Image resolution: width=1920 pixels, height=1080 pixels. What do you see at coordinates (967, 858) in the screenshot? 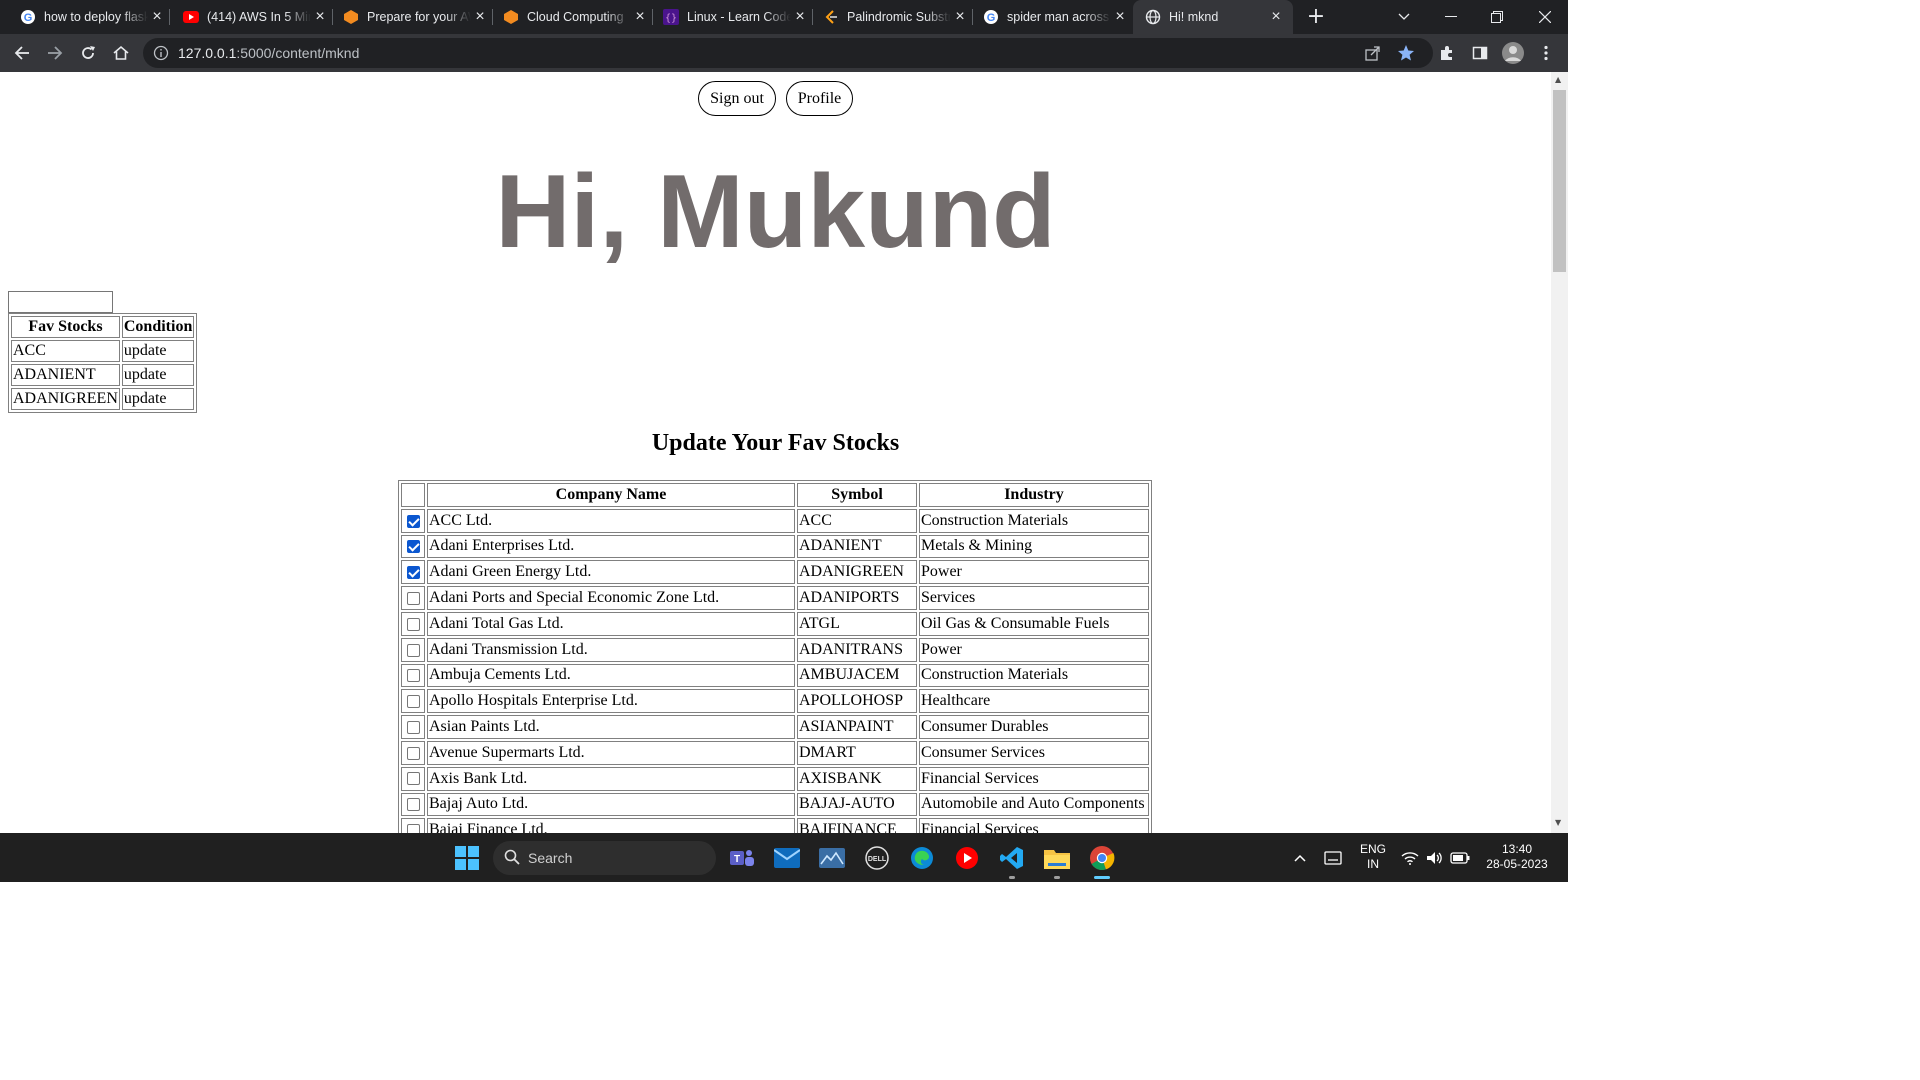
I see `youtube-music-icon` at bounding box center [967, 858].